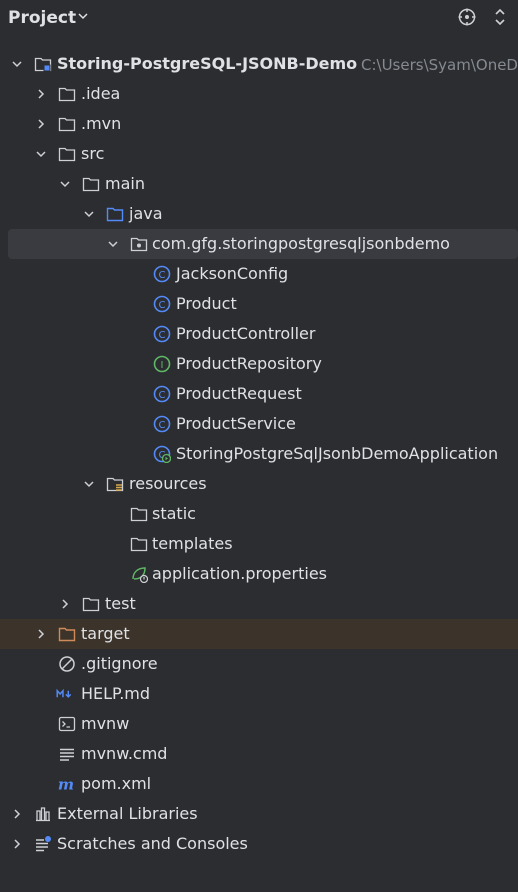  What do you see at coordinates (239, 393) in the screenshot?
I see `class-label: ProductRequest` at bounding box center [239, 393].